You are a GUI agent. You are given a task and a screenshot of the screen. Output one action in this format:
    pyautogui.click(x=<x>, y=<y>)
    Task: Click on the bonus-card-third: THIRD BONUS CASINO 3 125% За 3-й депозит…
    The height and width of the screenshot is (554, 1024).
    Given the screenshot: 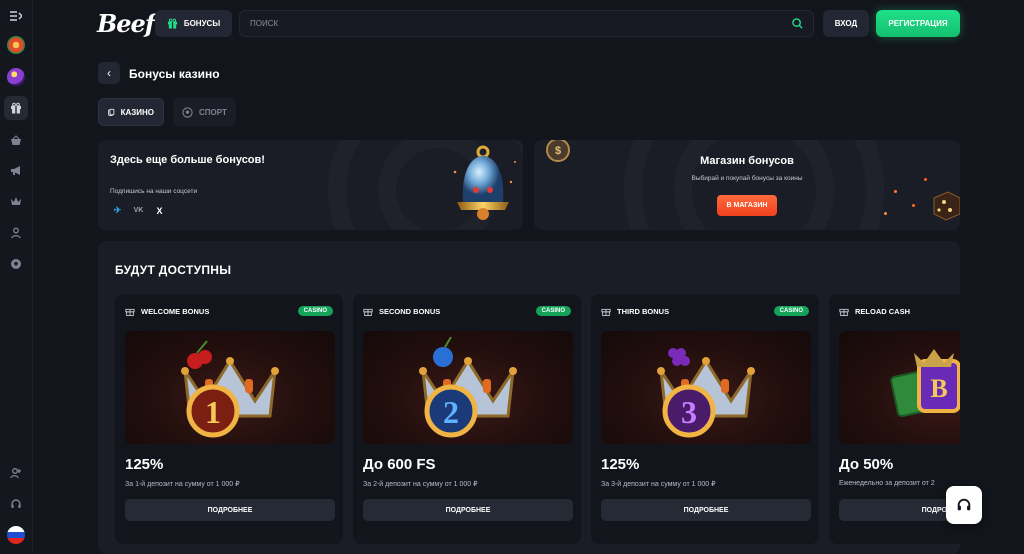 What is the action you would take?
    pyautogui.click(x=705, y=419)
    